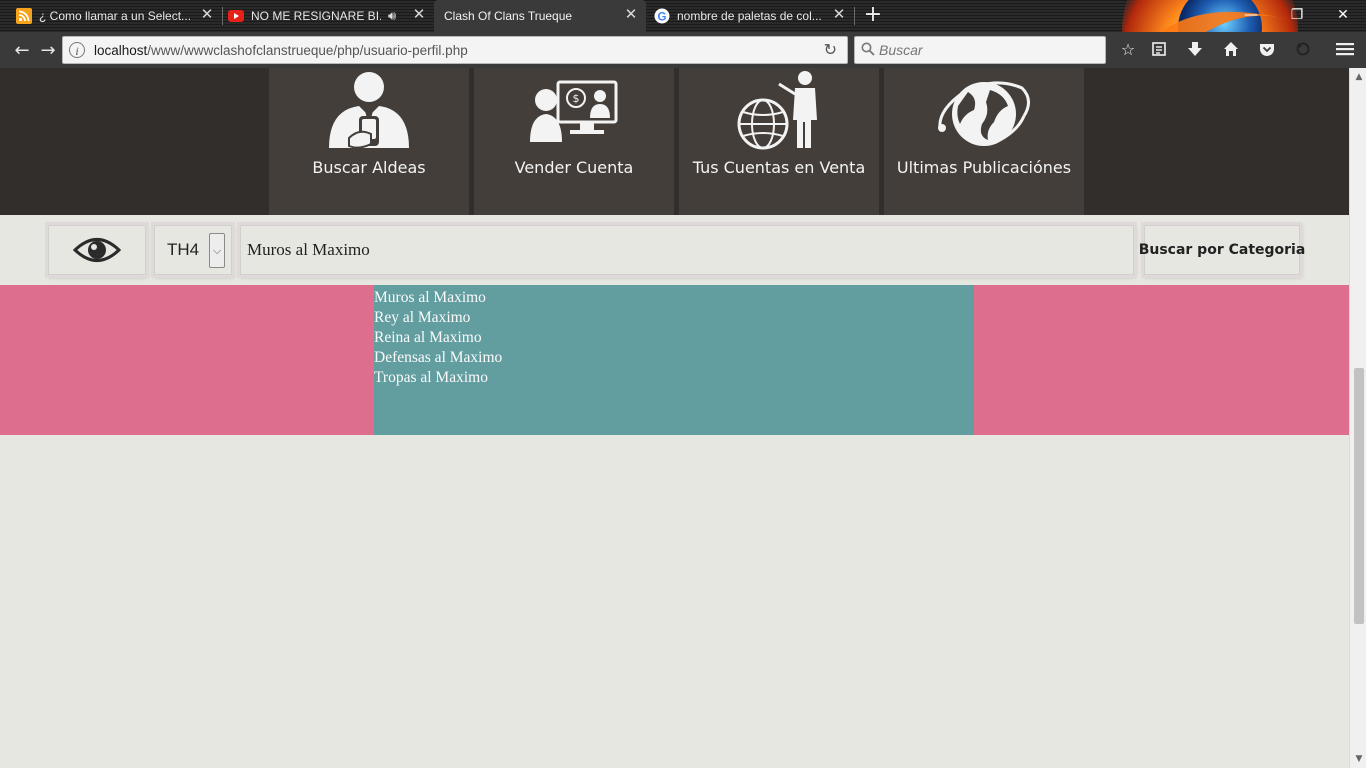 This screenshot has height=768, width=1366. I want to click on browser-search-bar, so click(980, 50).